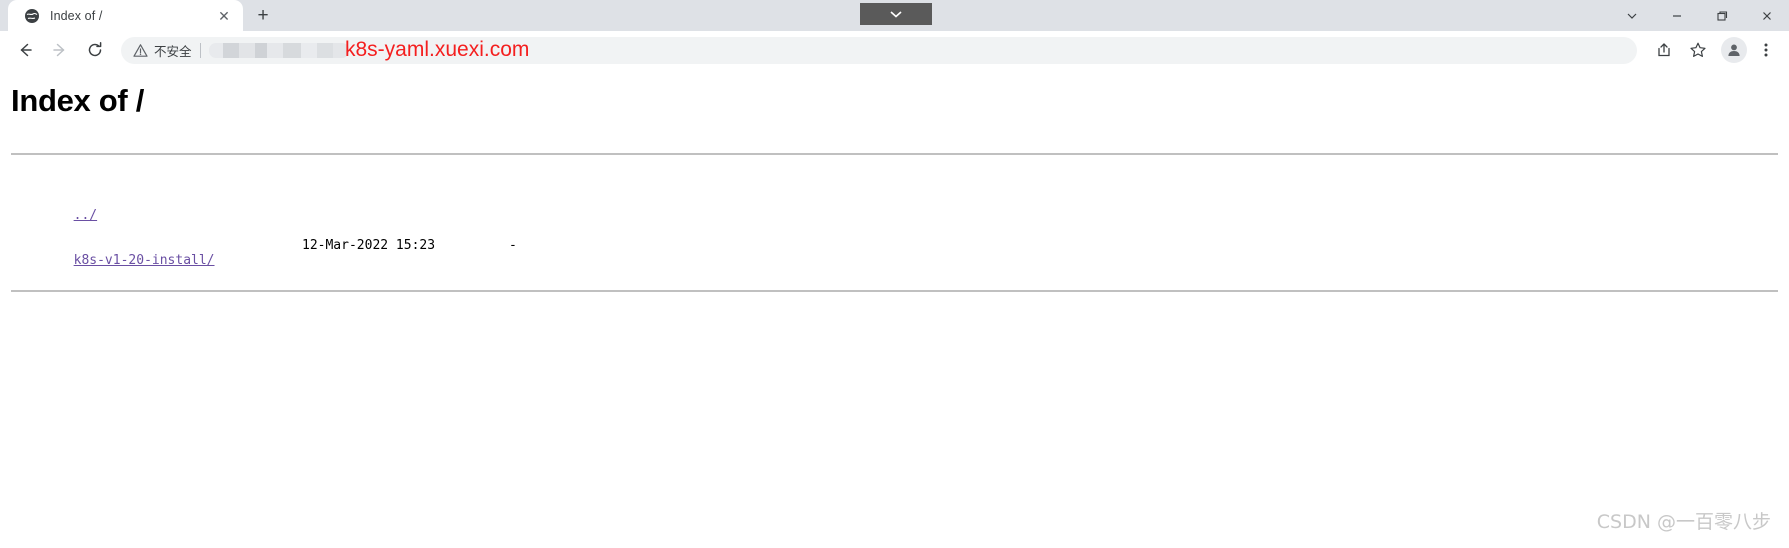 The width and height of the screenshot is (1789, 548). I want to click on csdn-watermark: CSDN @一百零八步, so click(1683, 522).